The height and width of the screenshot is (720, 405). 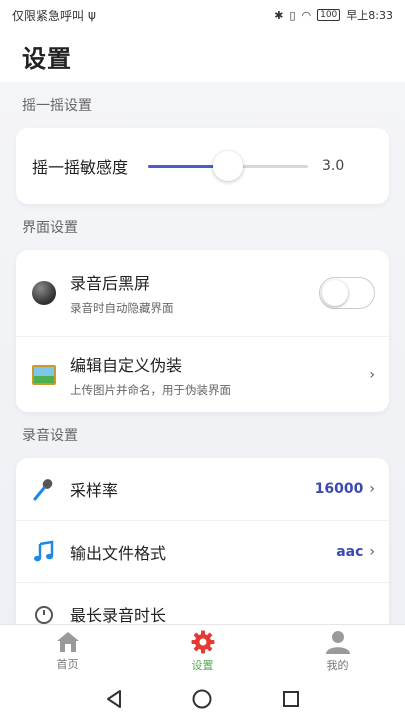 What do you see at coordinates (126, 365) in the screenshot?
I see `disguise-title: 编辑自定义伪装` at bounding box center [126, 365].